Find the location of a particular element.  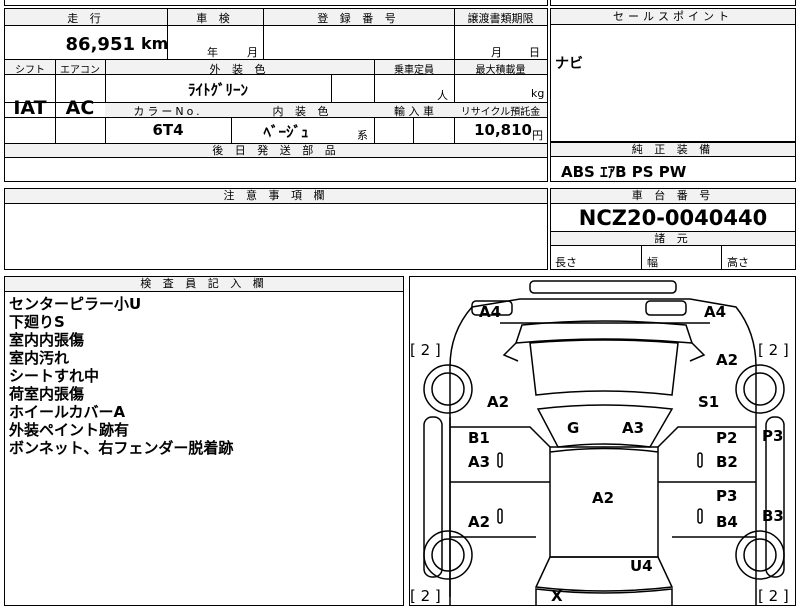

recycle-unit: 円 is located at coordinates (537, 135).